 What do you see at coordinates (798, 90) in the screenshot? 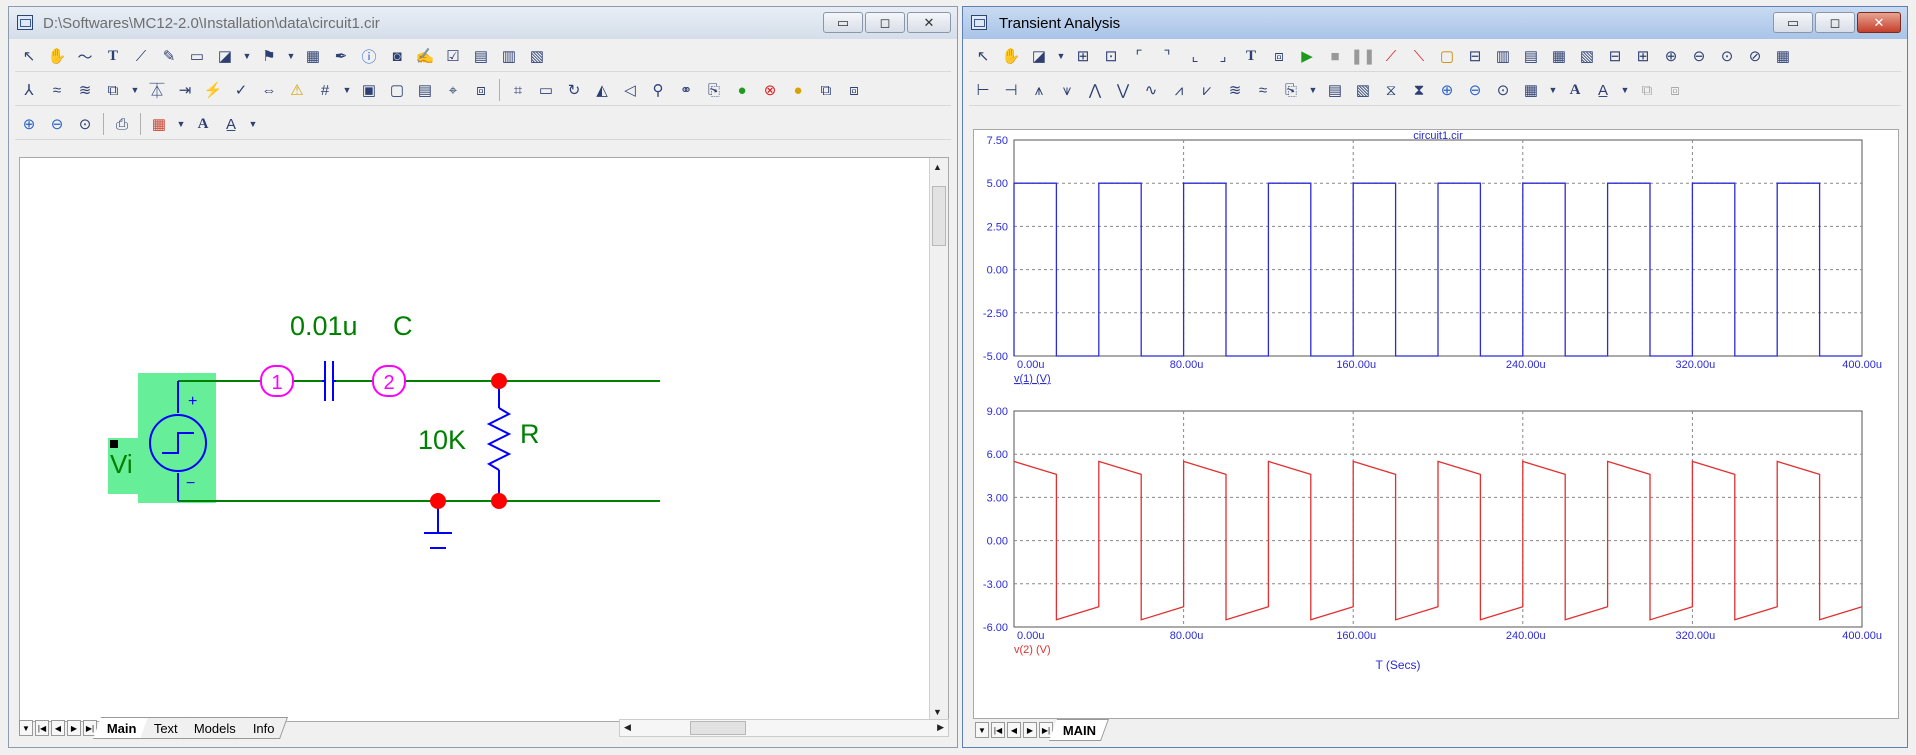
I see `more-icon: ●` at bounding box center [798, 90].